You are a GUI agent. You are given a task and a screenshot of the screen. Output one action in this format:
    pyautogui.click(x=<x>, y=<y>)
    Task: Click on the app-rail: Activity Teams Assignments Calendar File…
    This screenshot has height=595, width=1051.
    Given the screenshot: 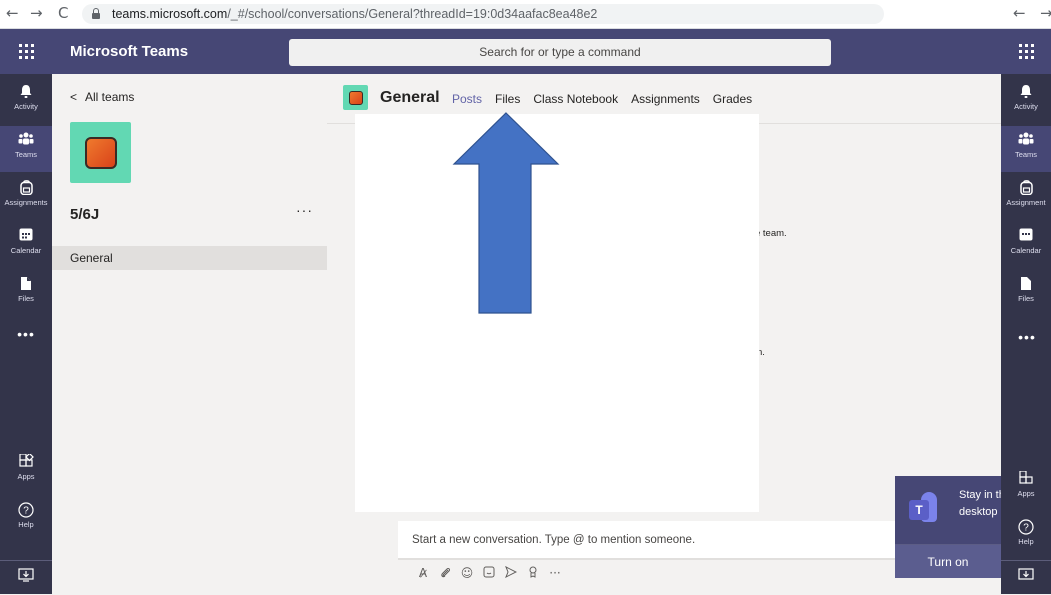 What is the action you would take?
    pyautogui.click(x=26, y=334)
    